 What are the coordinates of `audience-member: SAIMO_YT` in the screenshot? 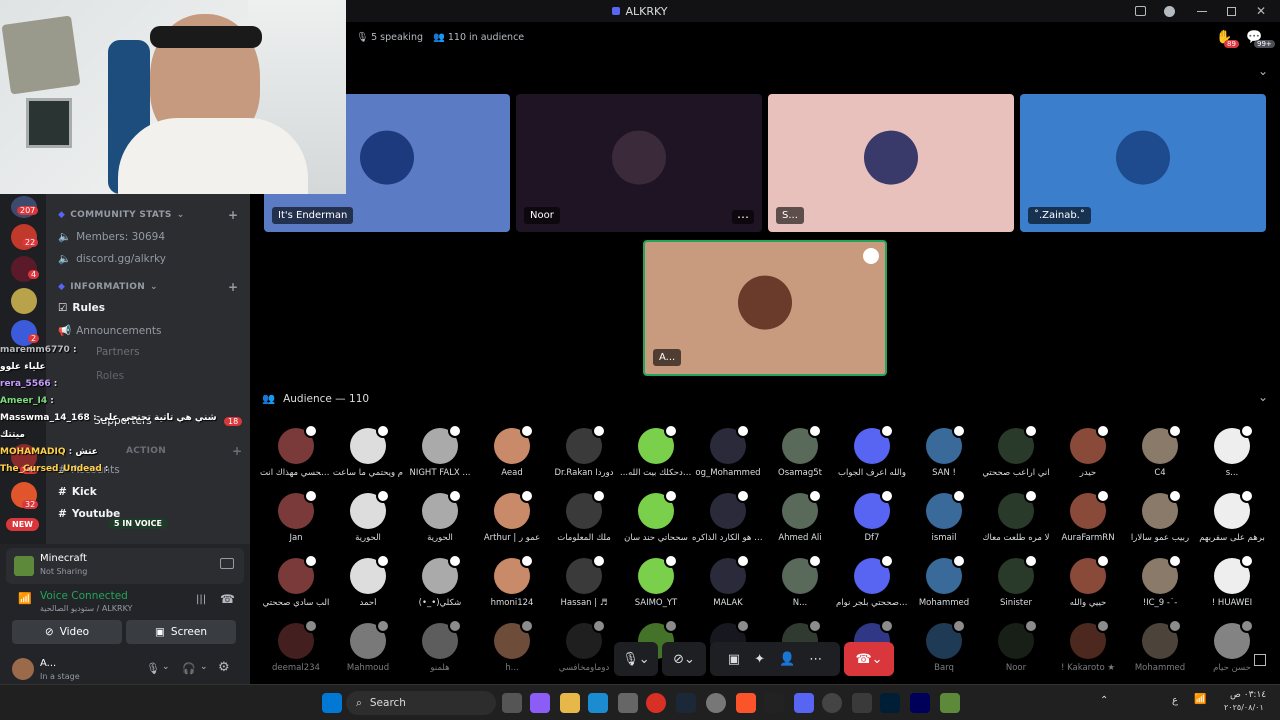 It's located at (656, 588).